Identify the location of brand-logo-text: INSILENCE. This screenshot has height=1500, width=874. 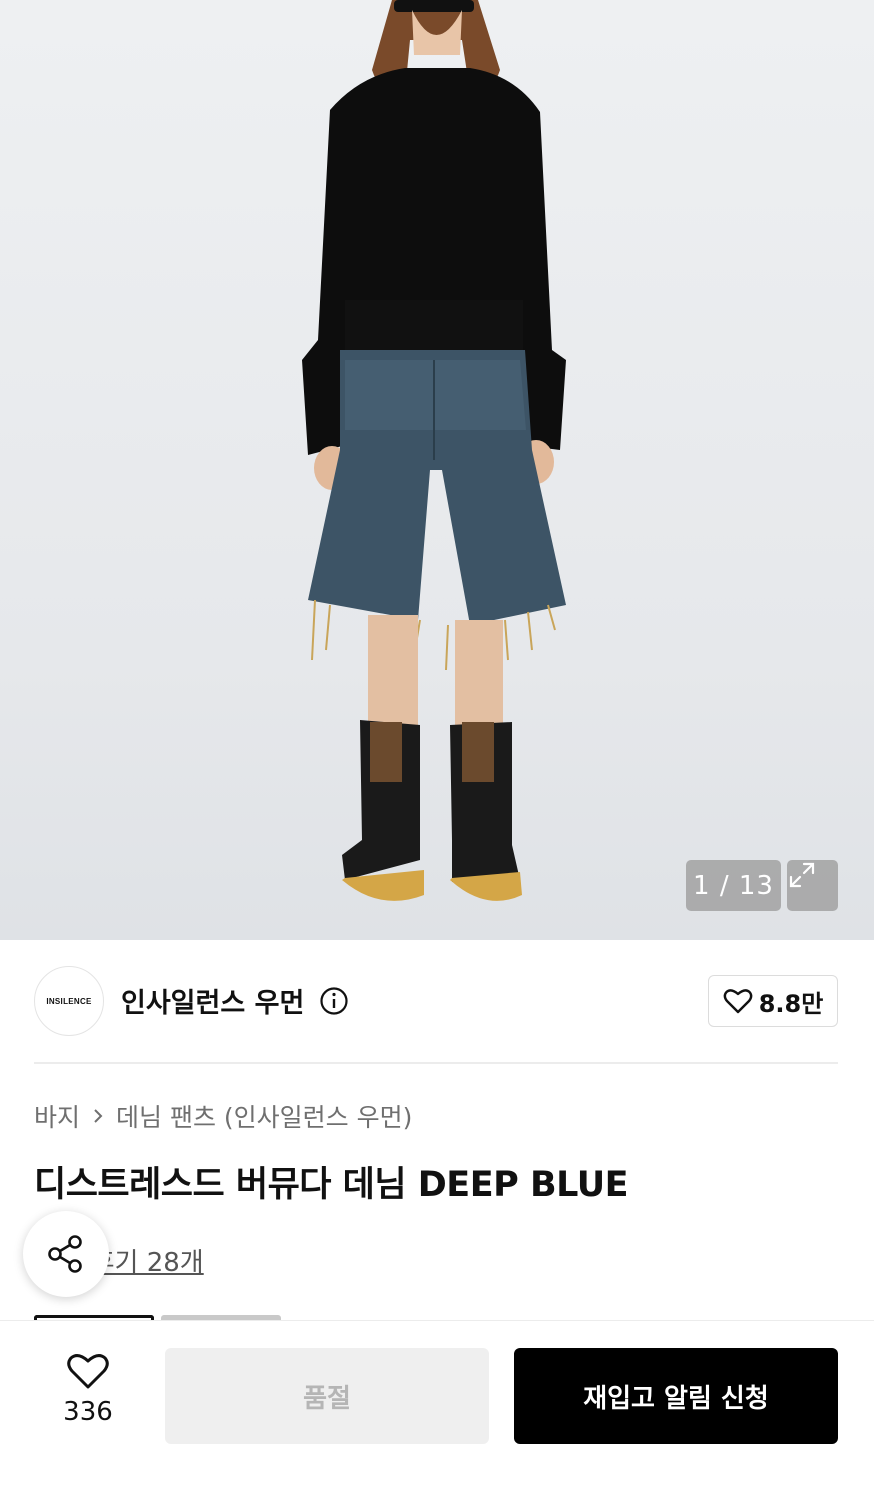
(69, 1001).